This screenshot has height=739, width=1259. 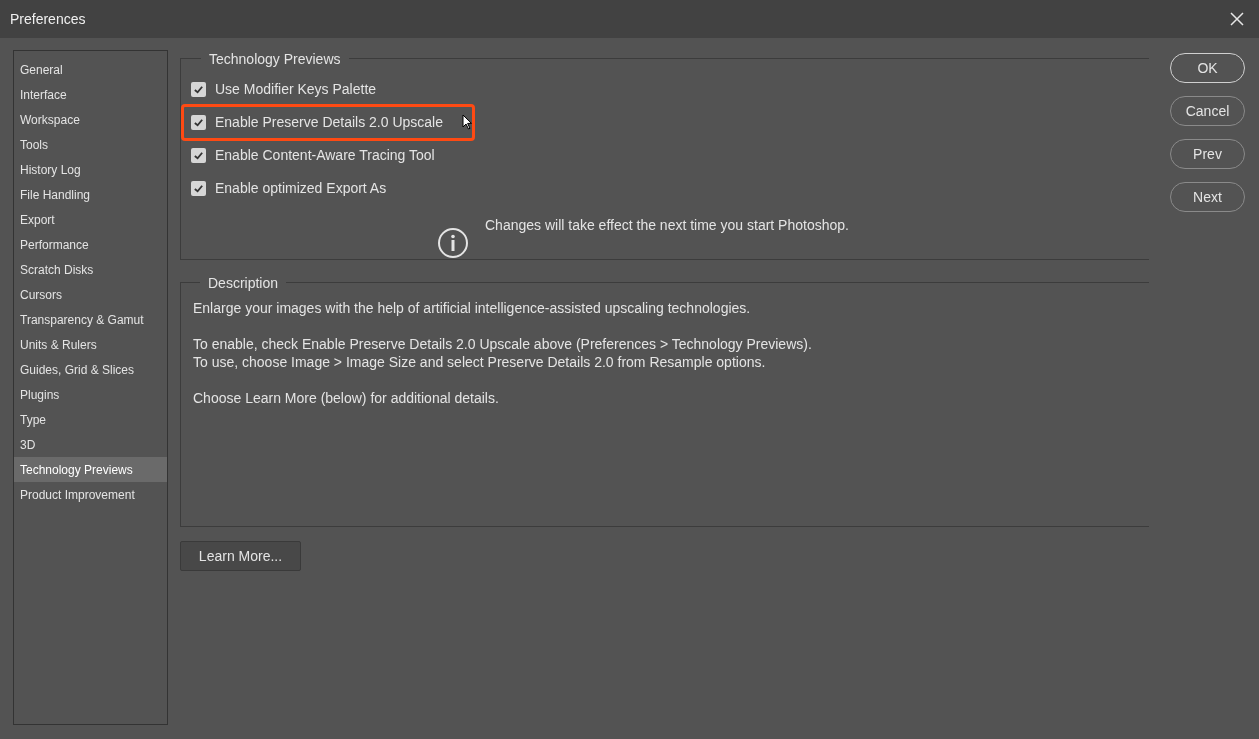 What do you see at coordinates (90, 344) in the screenshot?
I see `sidebar-item: Units & Rulers` at bounding box center [90, 344].